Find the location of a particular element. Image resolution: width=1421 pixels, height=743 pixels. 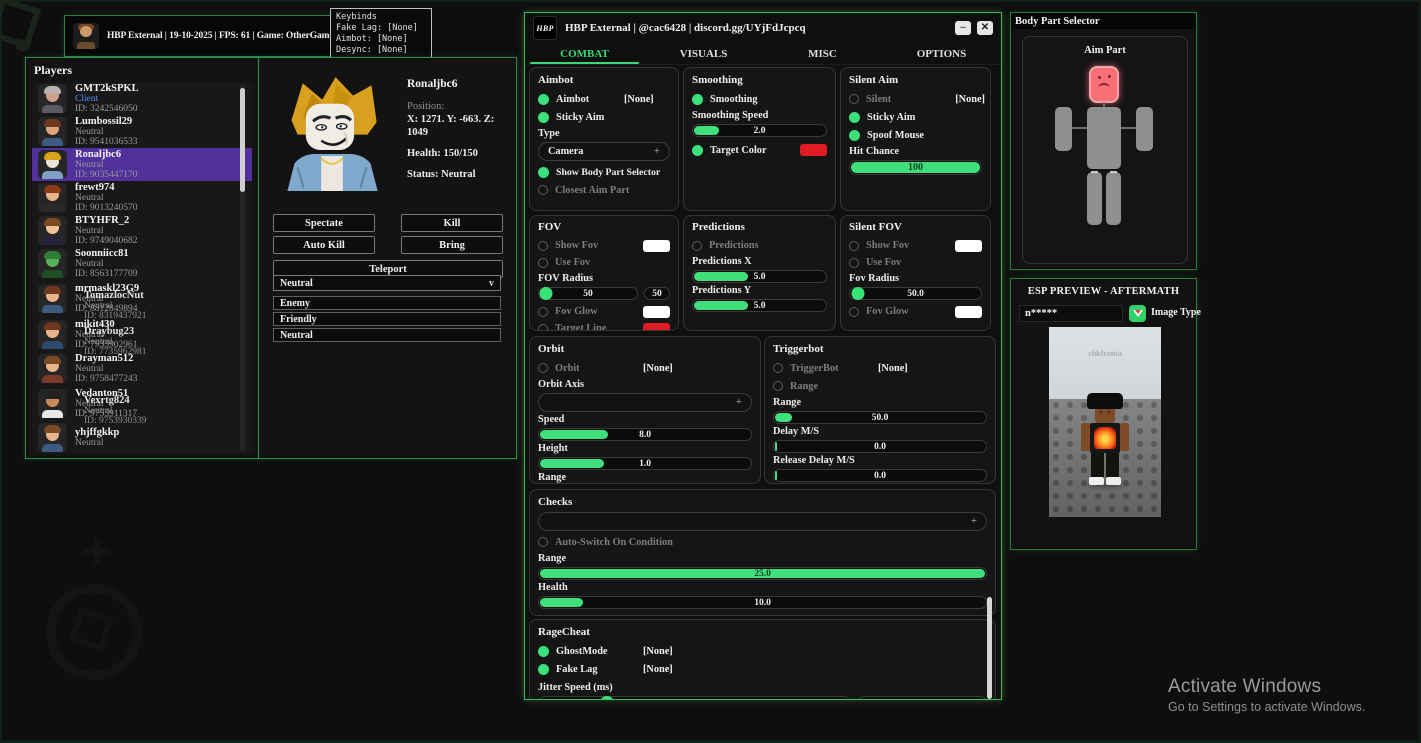

fov-radius-input: 50 is located at coordinates (657, 293).